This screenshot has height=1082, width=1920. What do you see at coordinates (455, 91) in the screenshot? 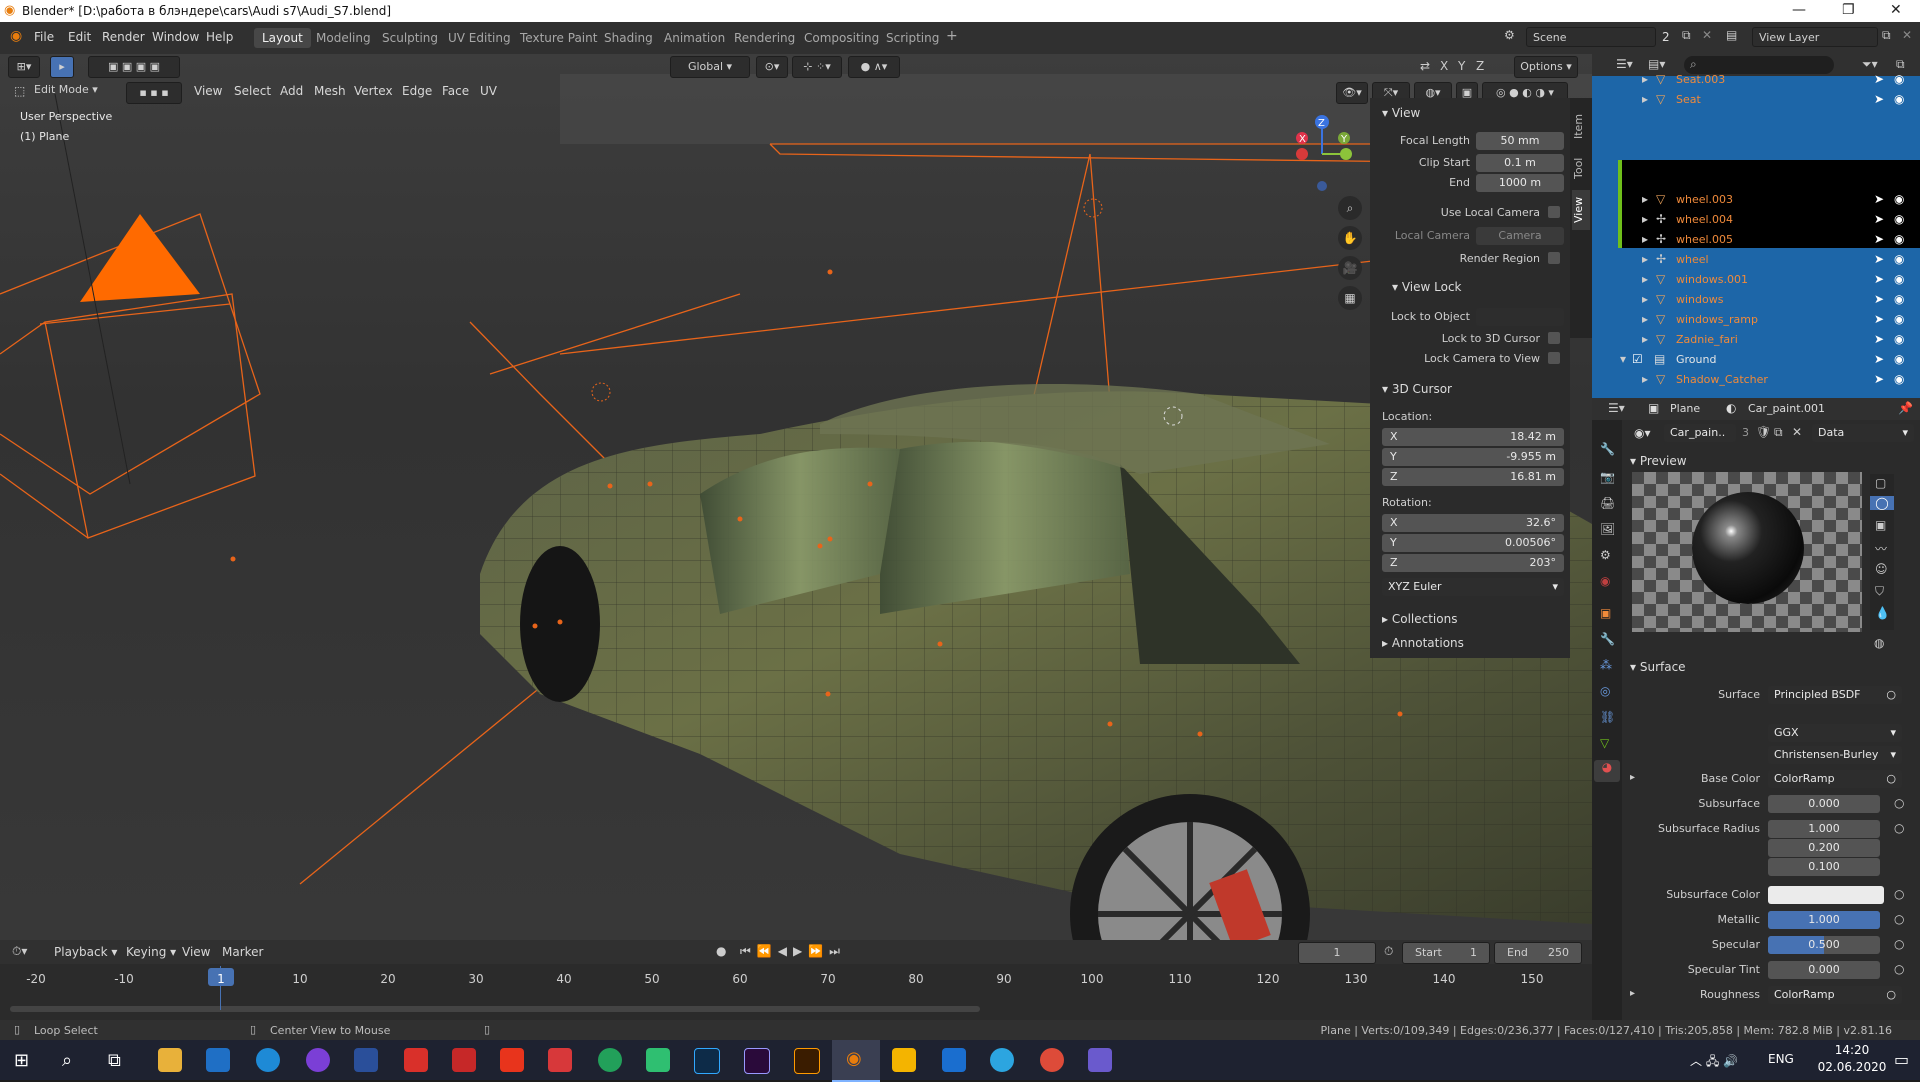
I see `vp-menu-face: Face` at bounding box center [455, 91].